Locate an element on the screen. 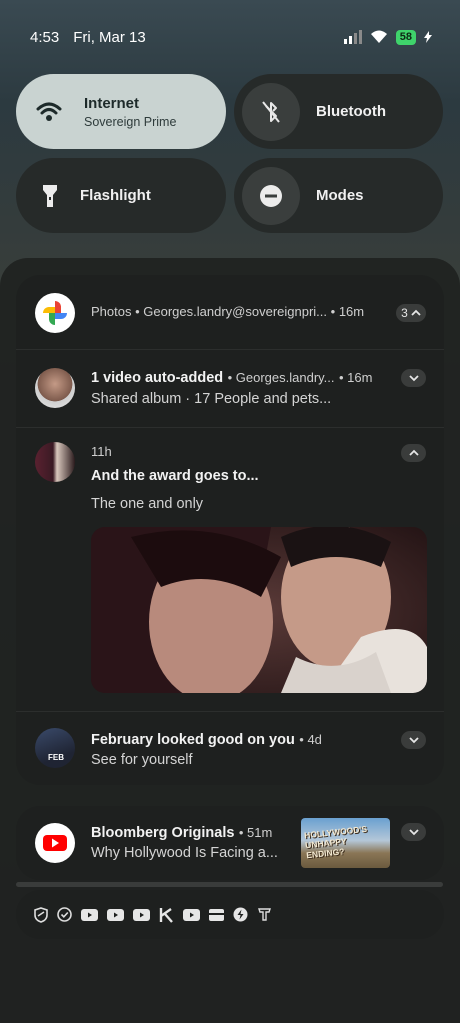 The width and height of the screenshot is (460, 1023). flashlight-tile: Flashlight is located at coordinates (121, 195).